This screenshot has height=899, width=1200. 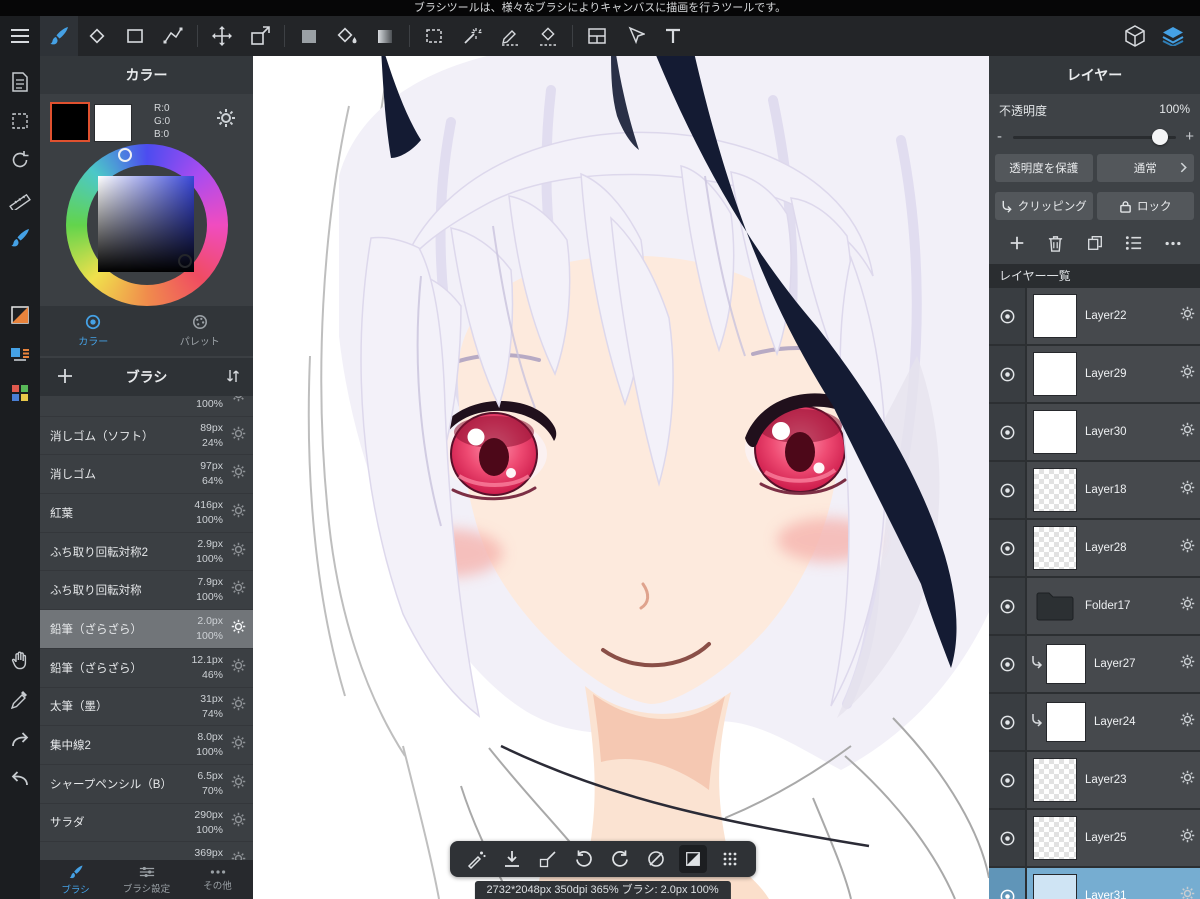 I want to click on ruler-button, so click(x=20, y=199).